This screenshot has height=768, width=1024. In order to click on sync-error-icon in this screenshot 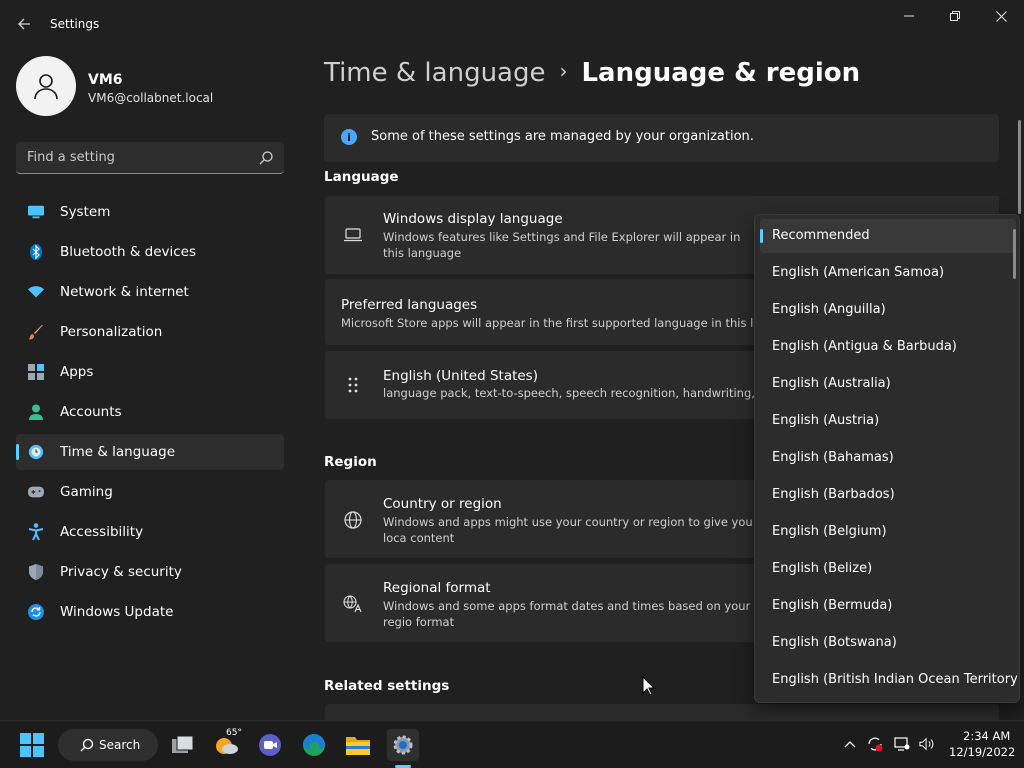, I will do `click(875, 744)`.